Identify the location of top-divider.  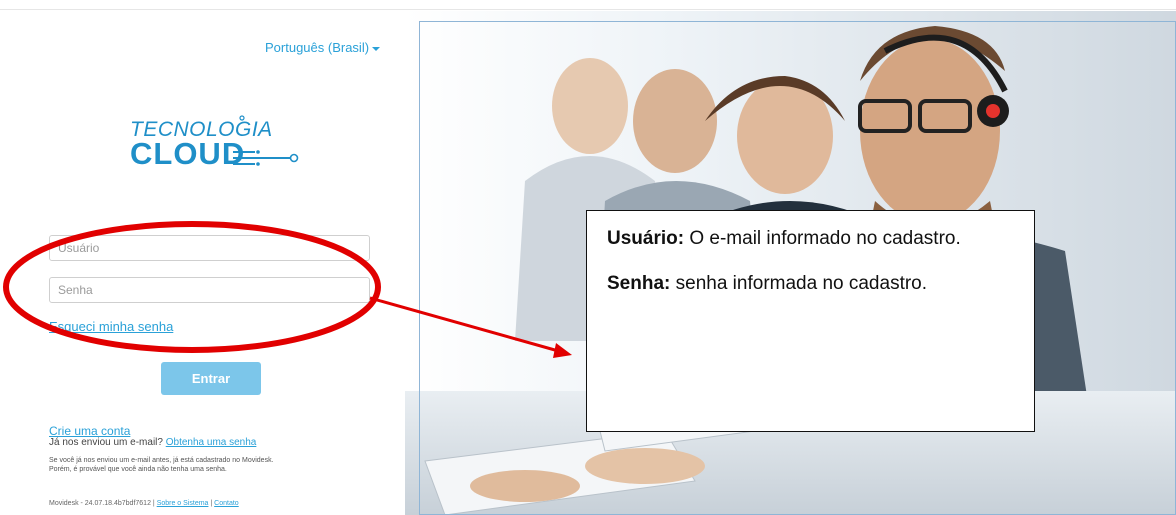
(588, 9).